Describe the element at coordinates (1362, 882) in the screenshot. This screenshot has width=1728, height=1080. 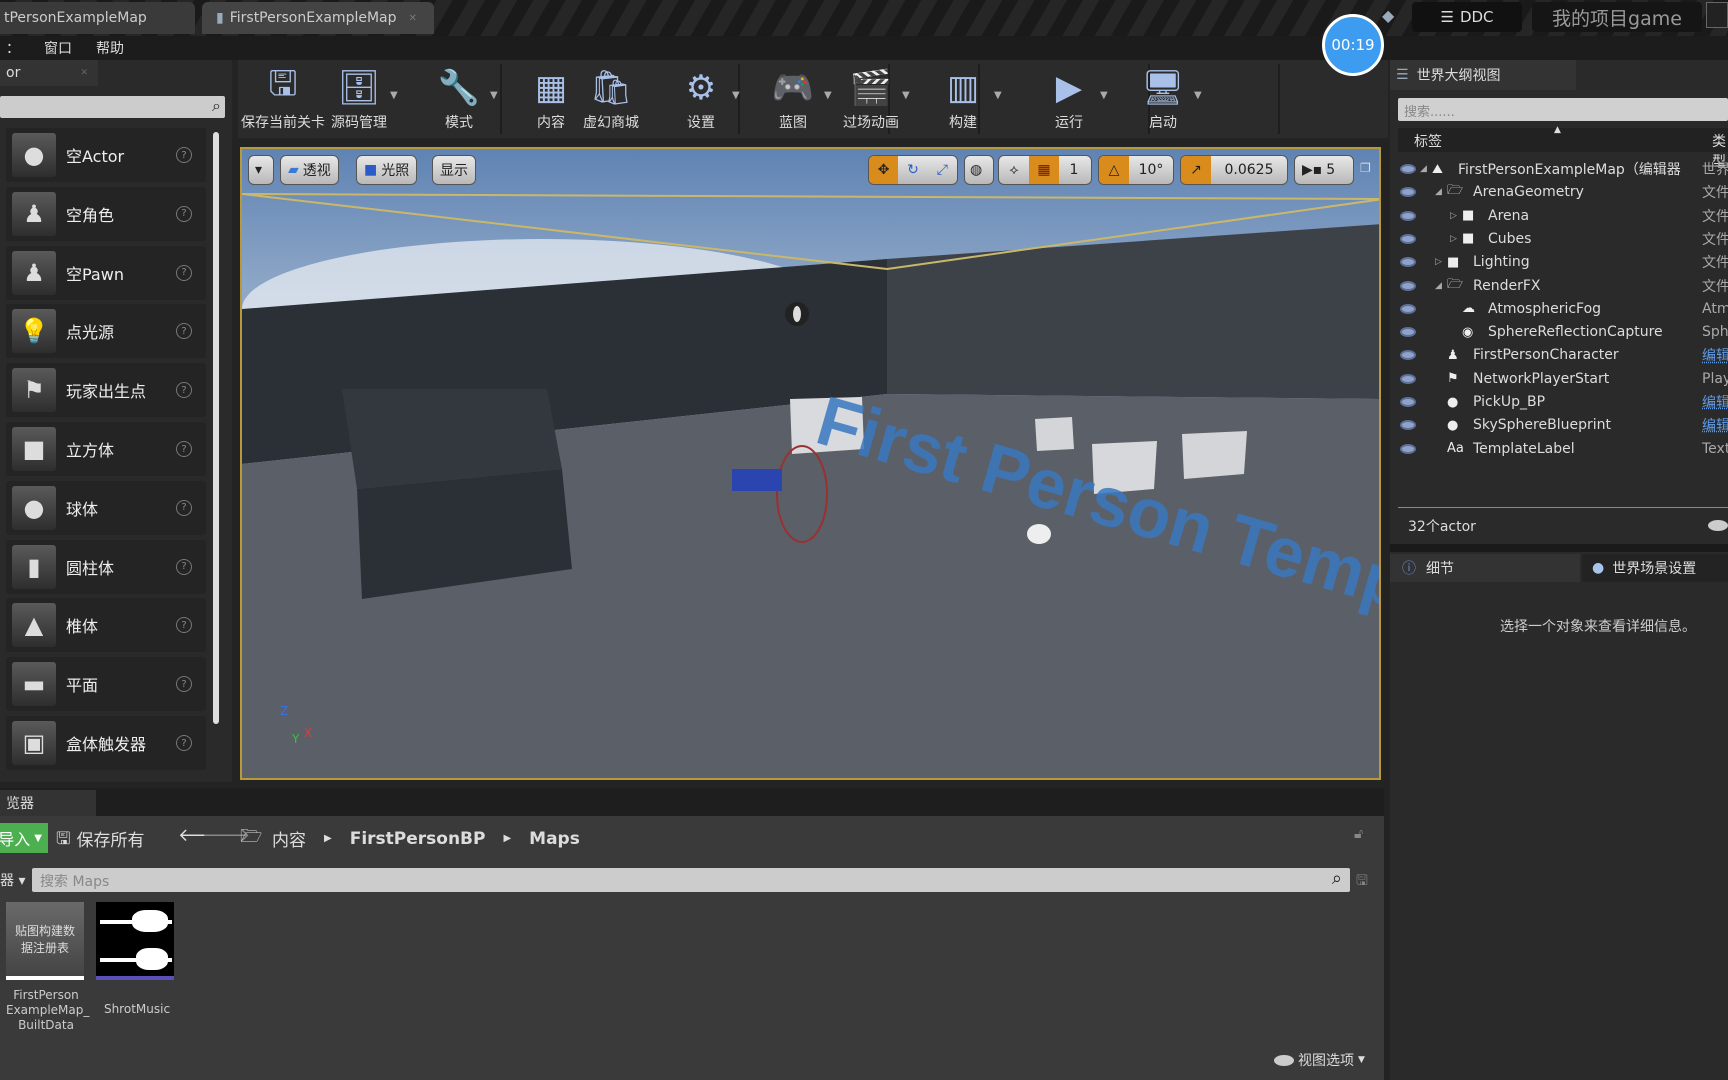
I see `save-search-icon: 🖫` at that location.